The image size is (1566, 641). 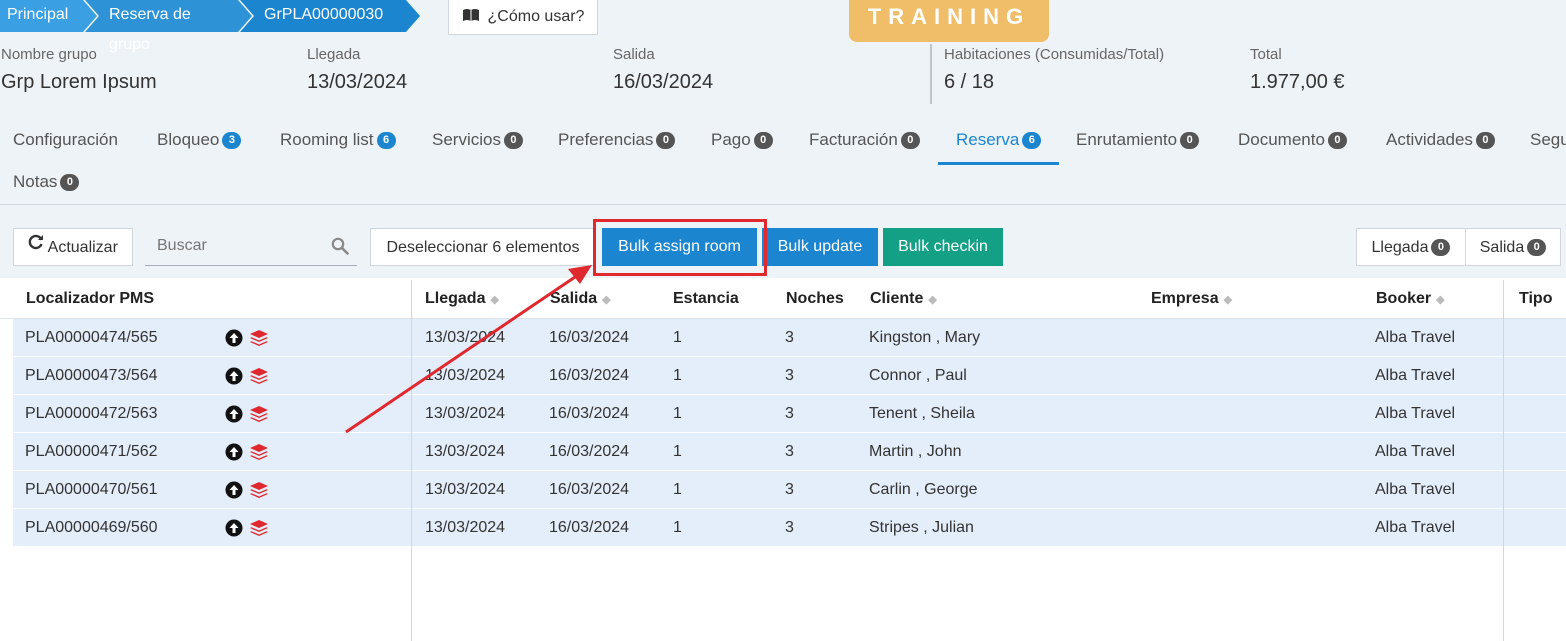 What do you see at coordinates (91, 527) in the screenshot?
I see `cell-locator: PLA00000469/560` at bounding box center [91, 527].